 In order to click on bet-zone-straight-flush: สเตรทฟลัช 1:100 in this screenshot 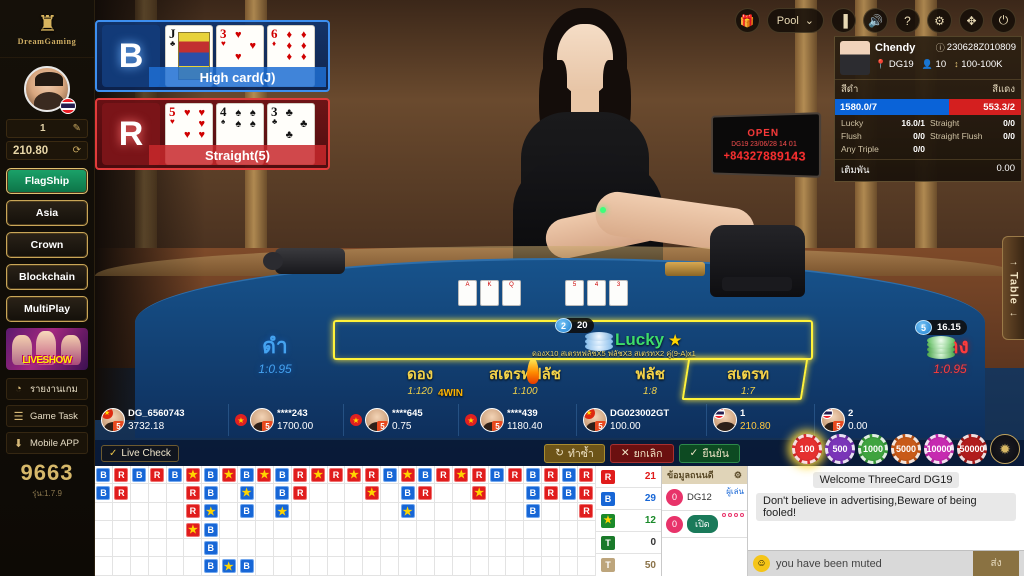, I will do `click(525, 379)`.